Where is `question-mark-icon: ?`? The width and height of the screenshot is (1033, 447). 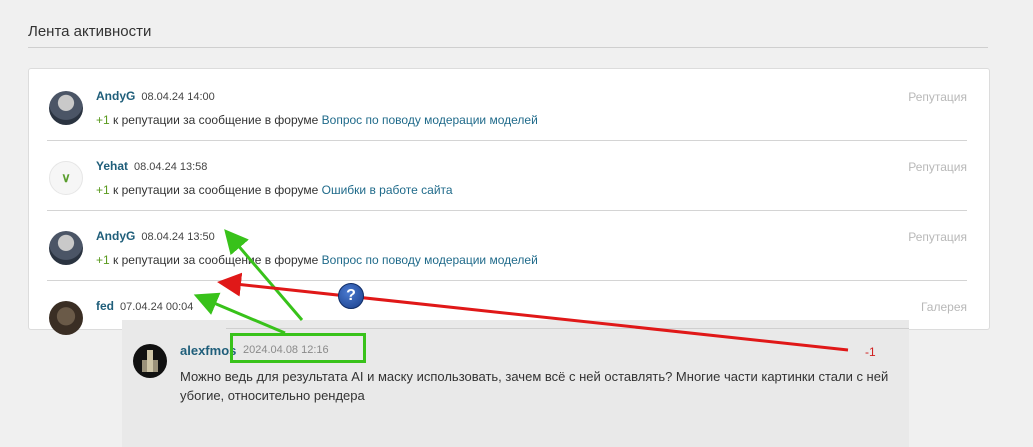 question-mark-icon: ? is located at coordinates (351, 296).